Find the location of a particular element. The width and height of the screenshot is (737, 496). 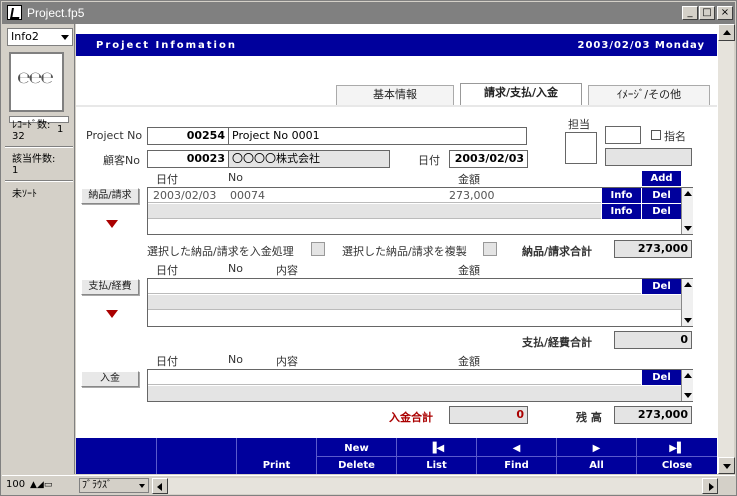

invoice-total-field: 273,000 is located at coordinates (653, 249).